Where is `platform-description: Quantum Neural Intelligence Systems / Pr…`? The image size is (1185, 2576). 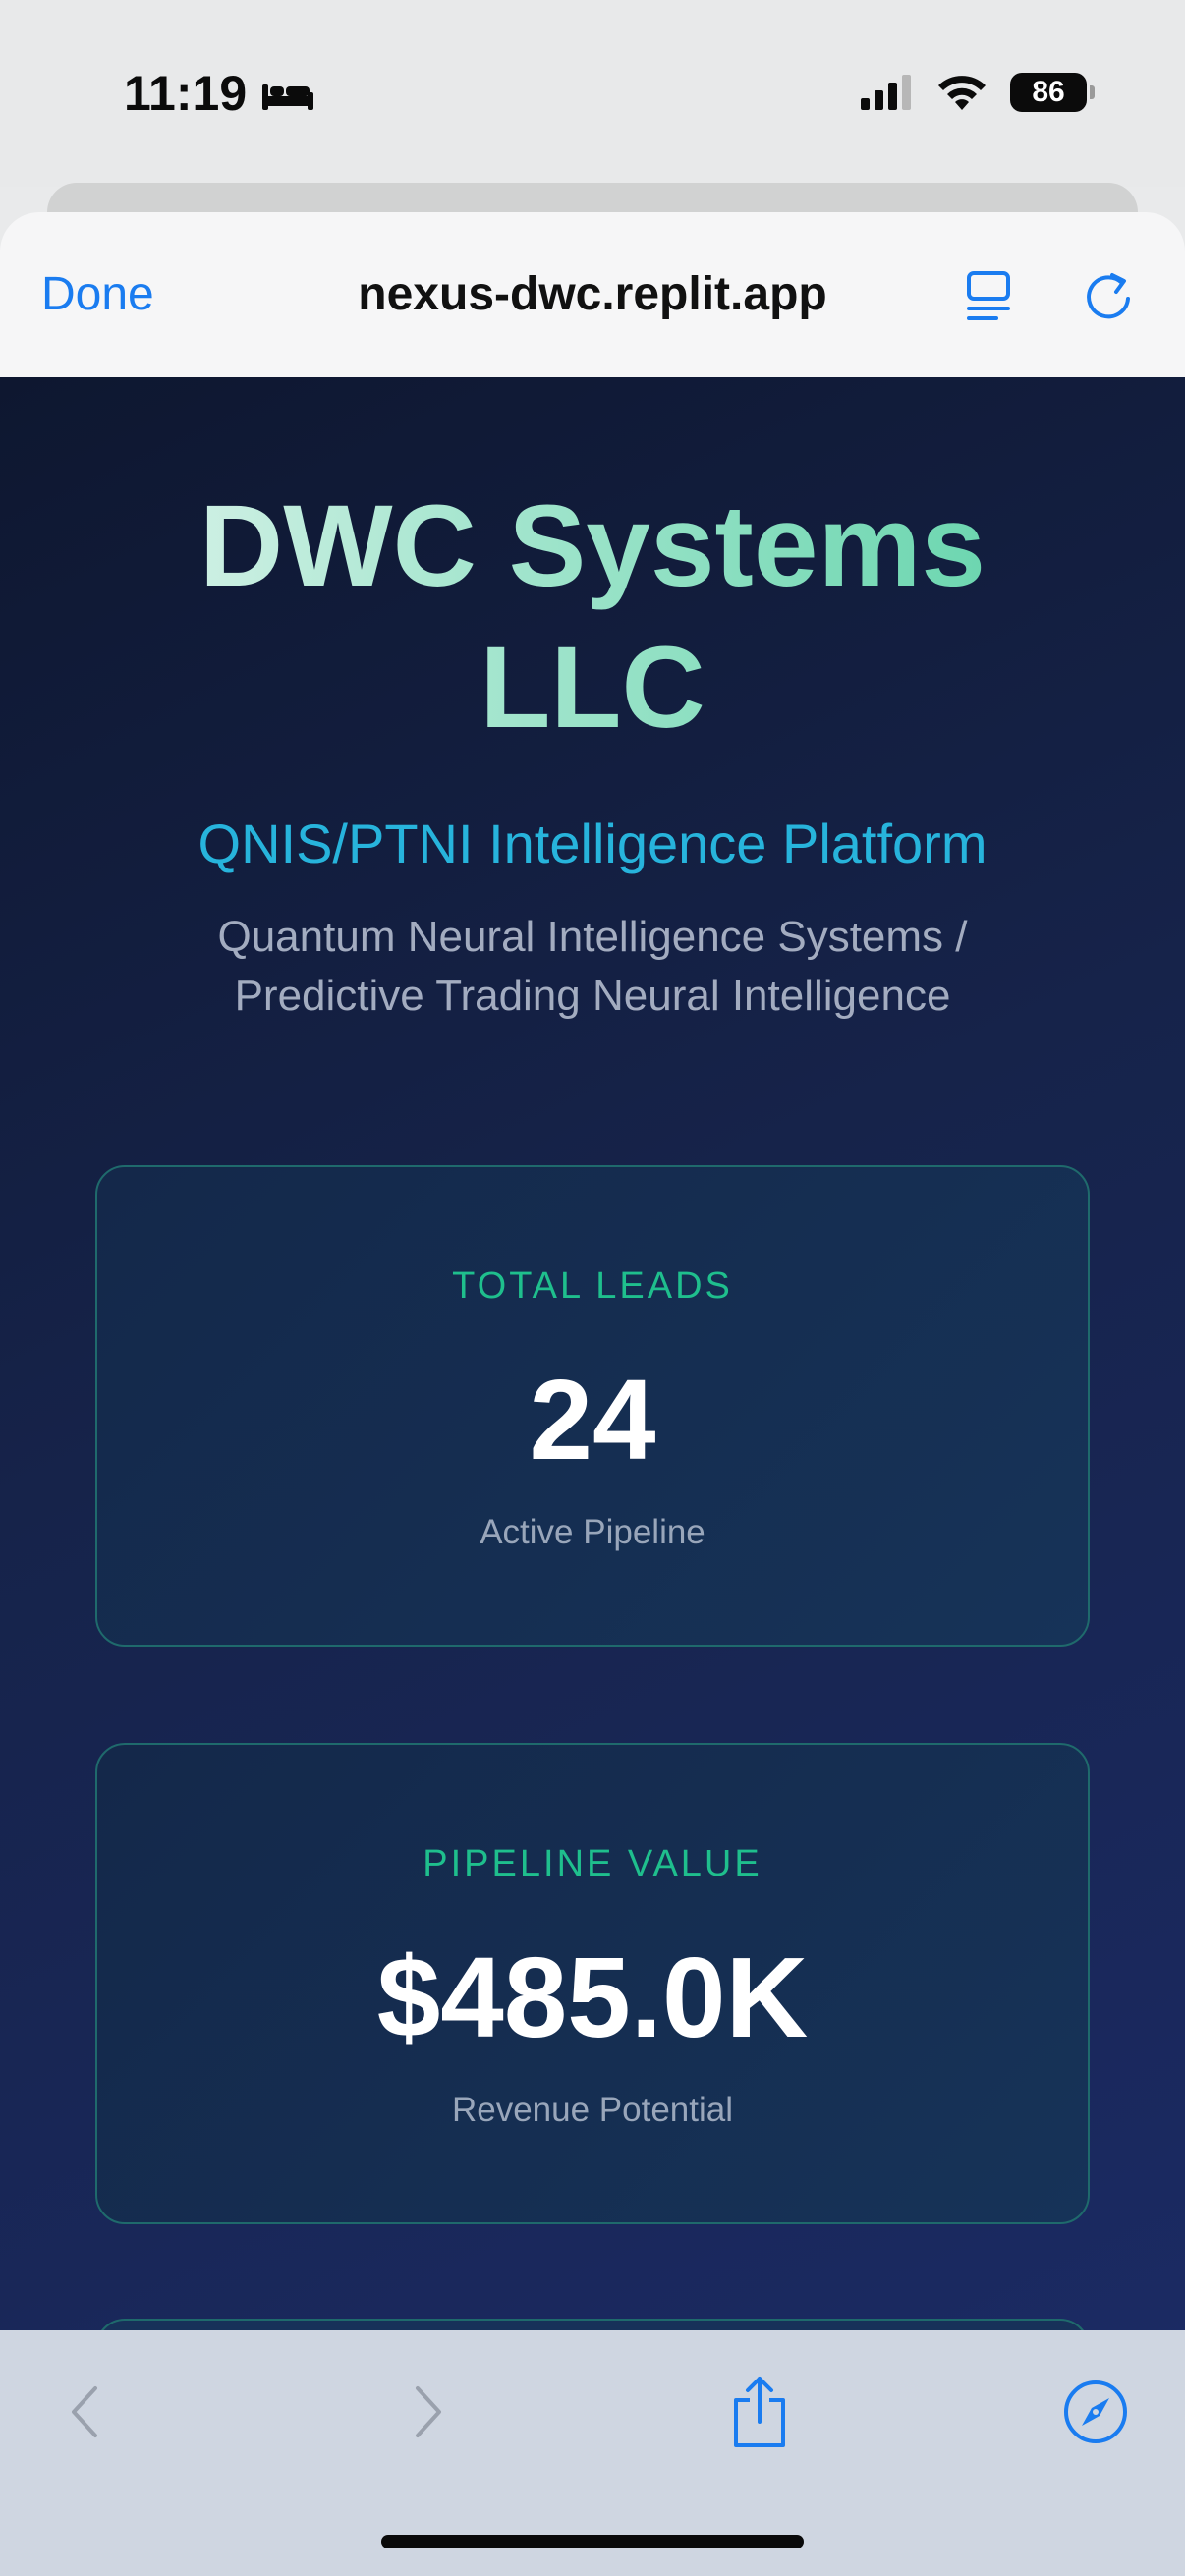
platform-description: Quantum Neural Intelligence Systems / Pr… is located at coordinates (592, 967).